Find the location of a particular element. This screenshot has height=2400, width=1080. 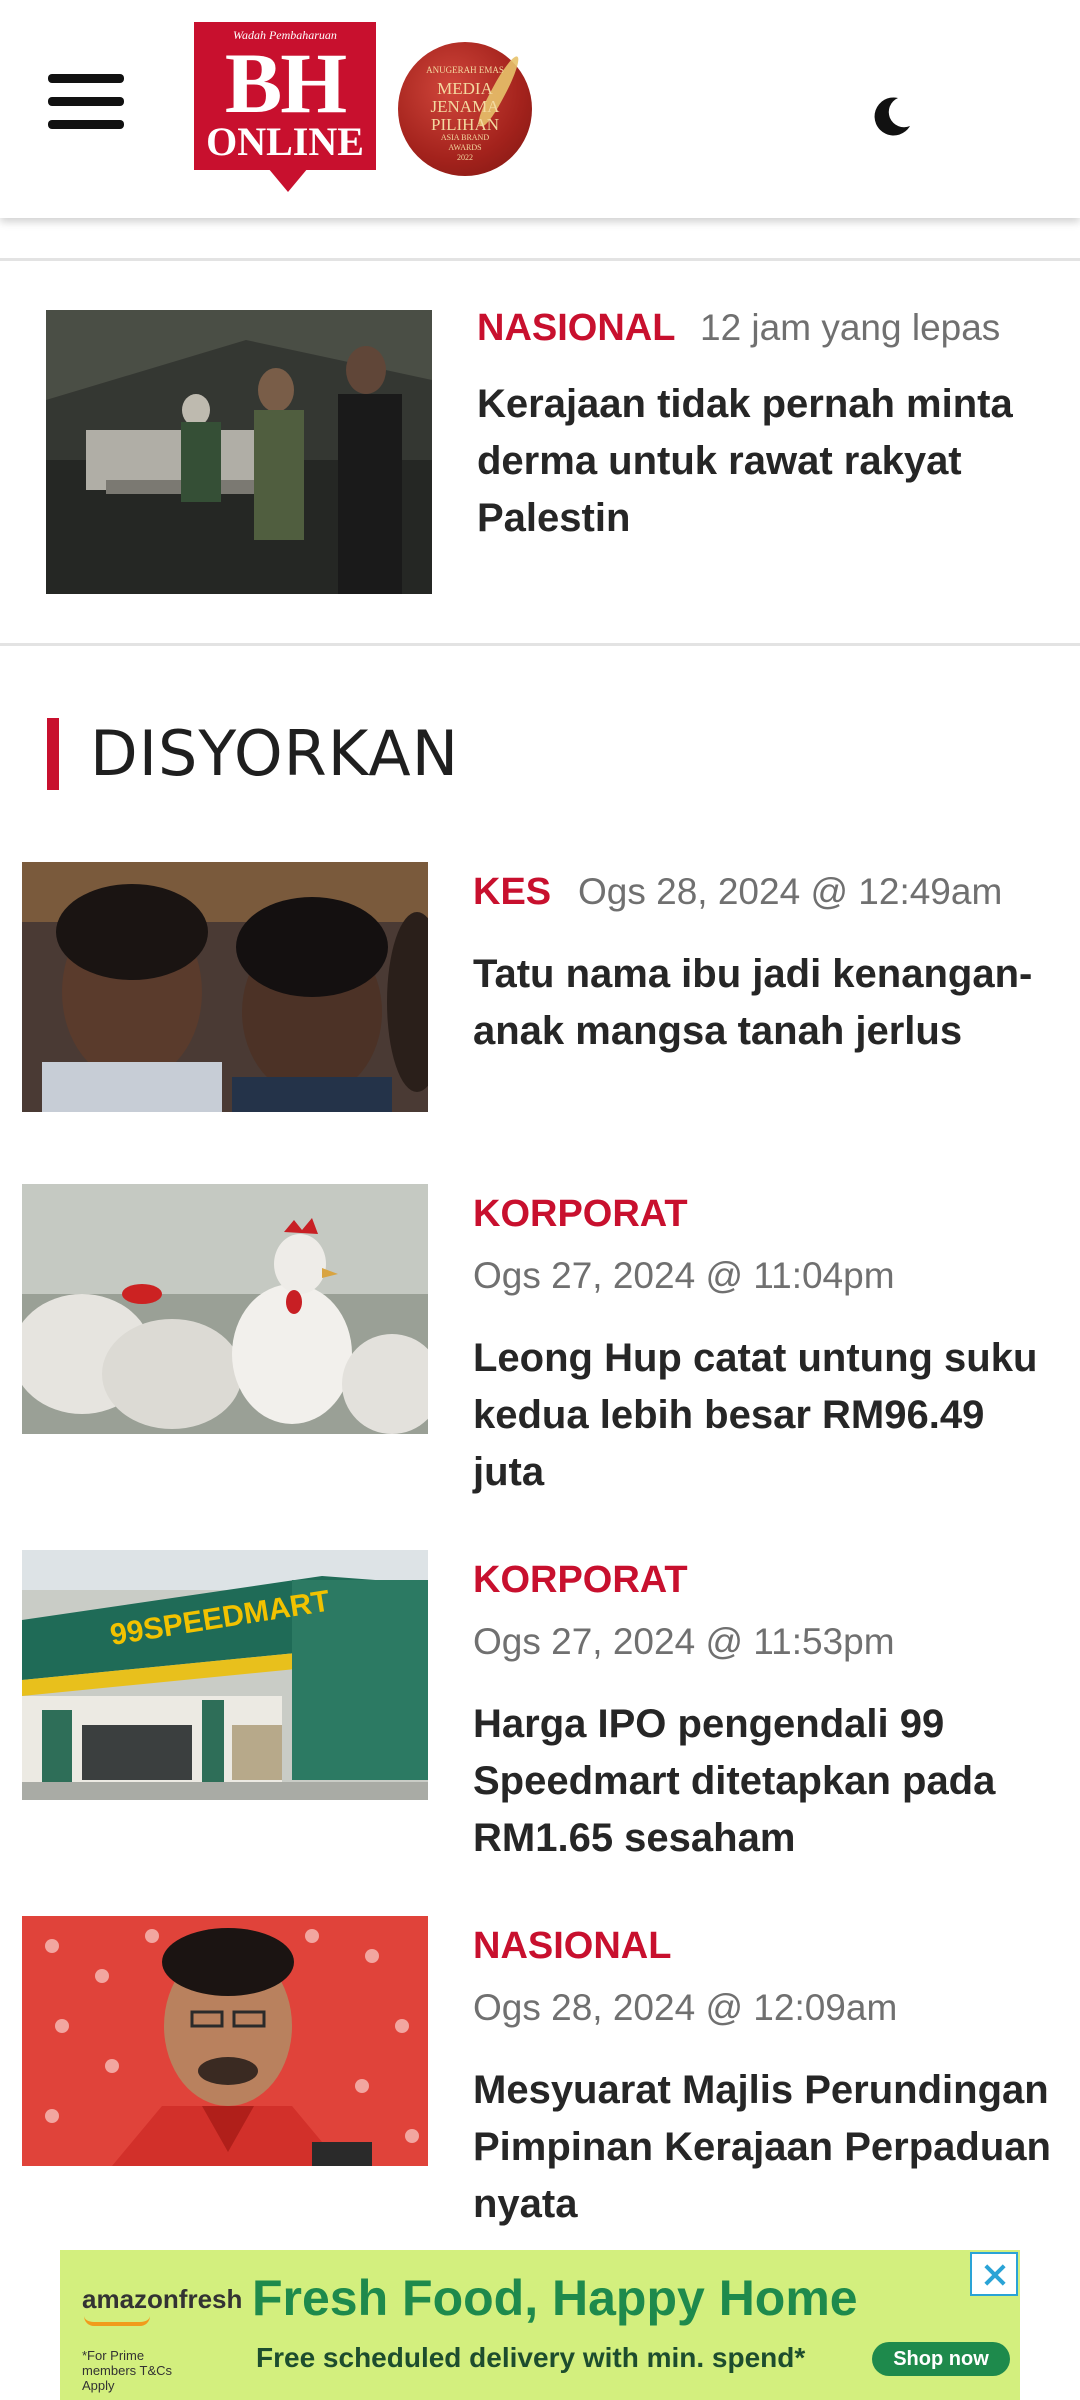

article-time: Ogs 28, 2024 @ 12:49am is located at coordinates (790, 891).